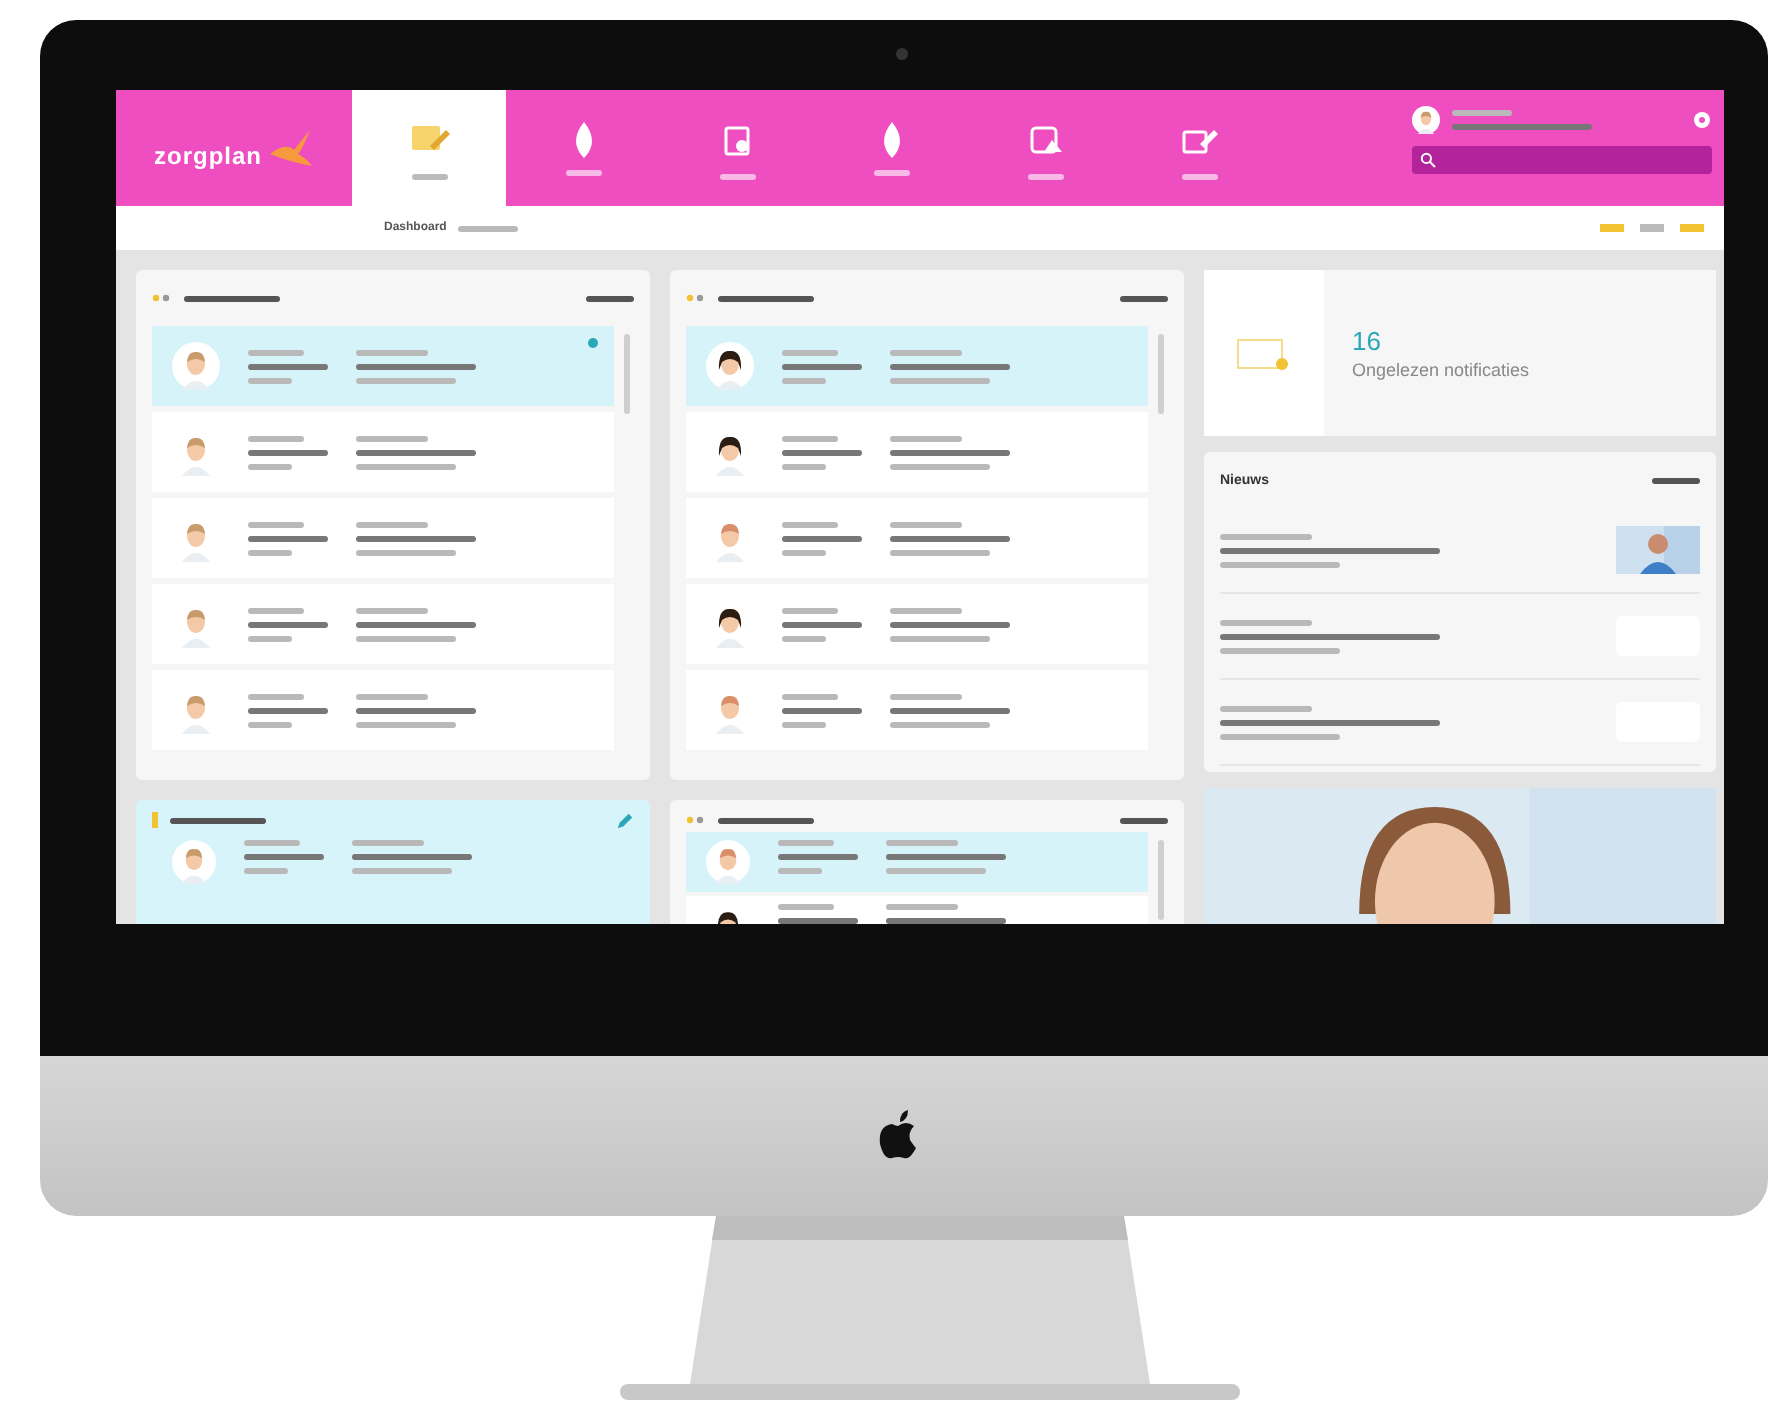  What do you see at coordinates (1441, 370) in the screenshot?
I see `notification-label: Ongelezen notificaties` at bounding box center [1441, 370].